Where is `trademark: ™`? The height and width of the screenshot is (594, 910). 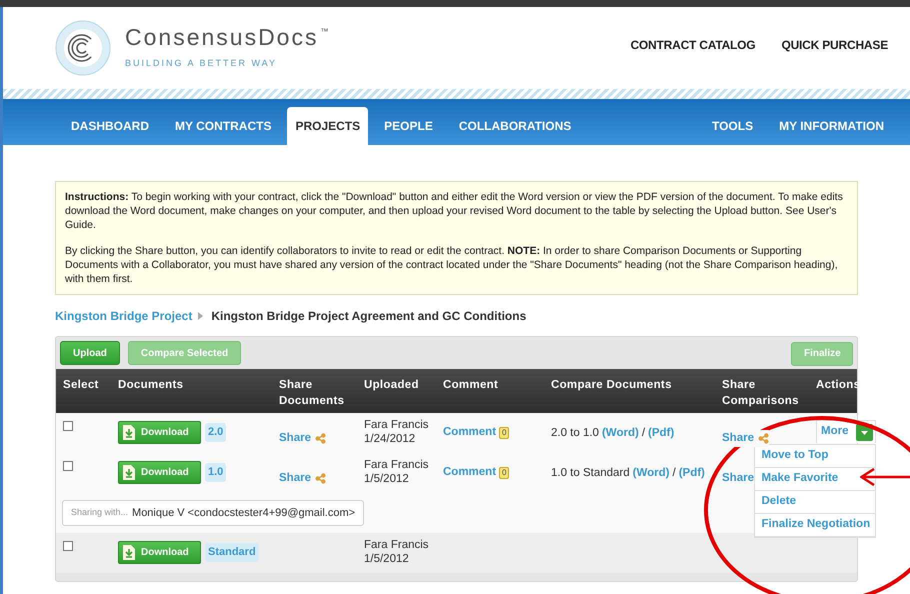 trademark: ™ is located at coordinates (324, 32).